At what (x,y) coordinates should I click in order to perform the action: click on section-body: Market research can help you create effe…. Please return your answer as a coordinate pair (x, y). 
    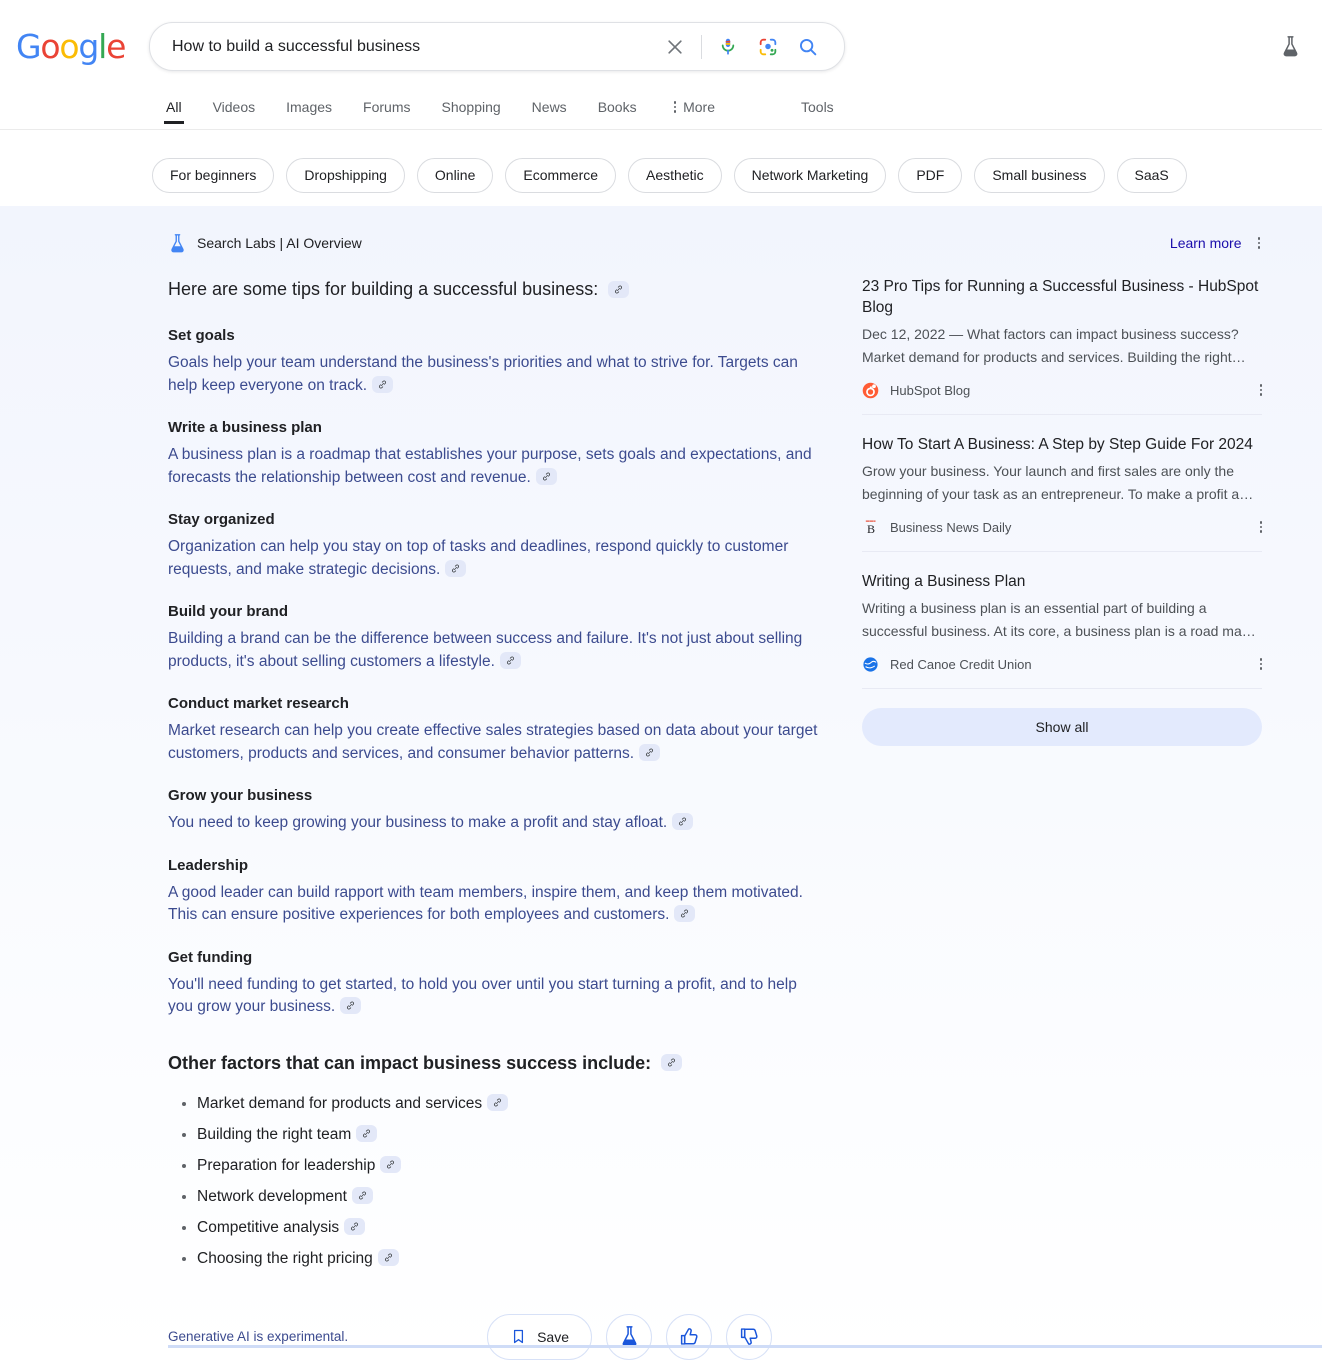
    Looking at the image, I should click on (494, 742).